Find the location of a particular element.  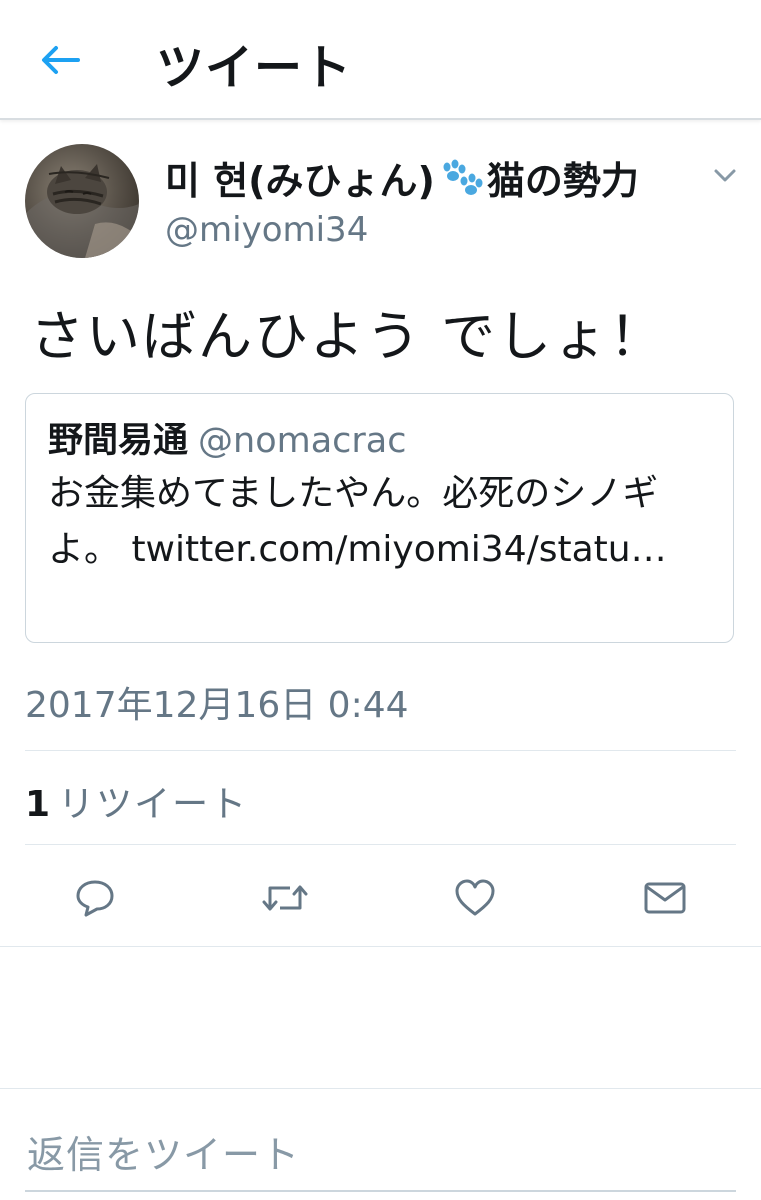

reply-icon is located at coordinates (95, 898).